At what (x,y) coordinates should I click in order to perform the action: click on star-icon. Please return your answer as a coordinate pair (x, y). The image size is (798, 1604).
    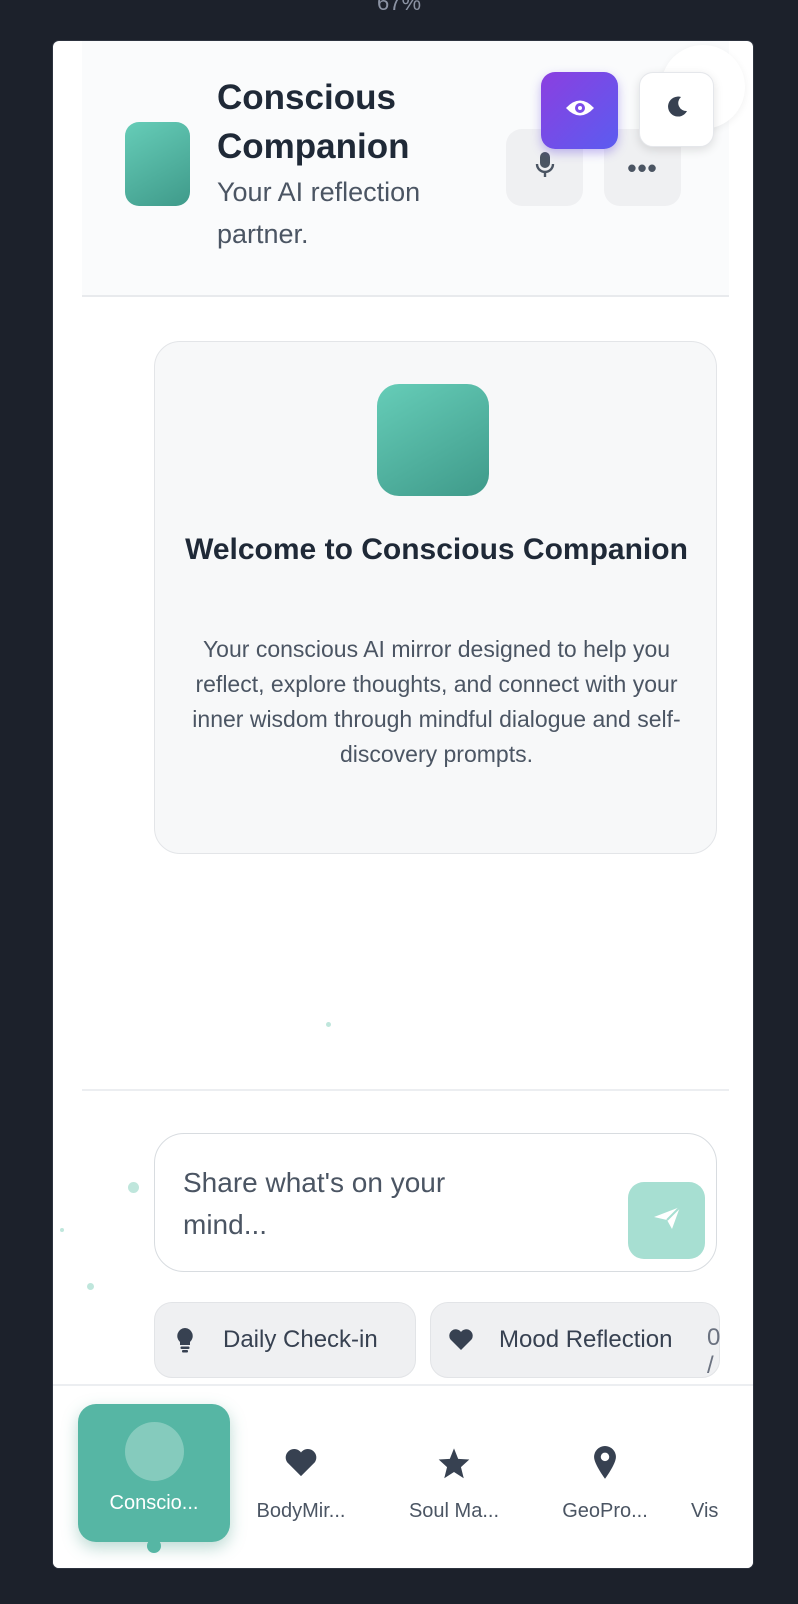
    Looking at the image, I should click on (454, 1463).